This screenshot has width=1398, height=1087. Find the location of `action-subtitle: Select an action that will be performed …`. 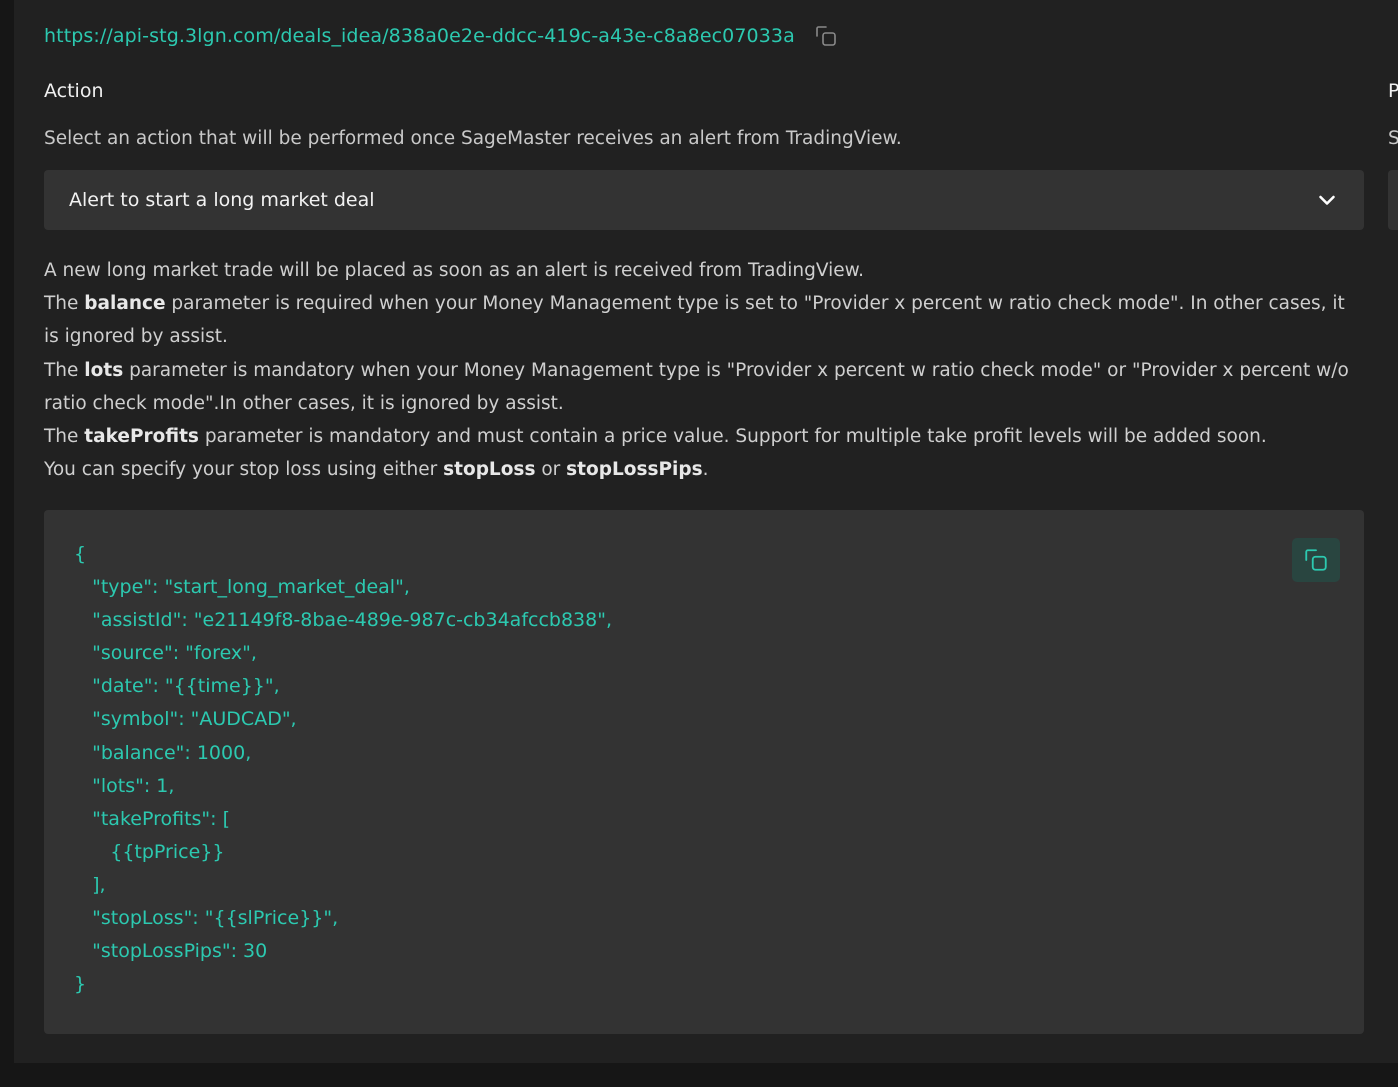

action-subtitle: Select an action that will be performed … is located at coordinates (473, 138).